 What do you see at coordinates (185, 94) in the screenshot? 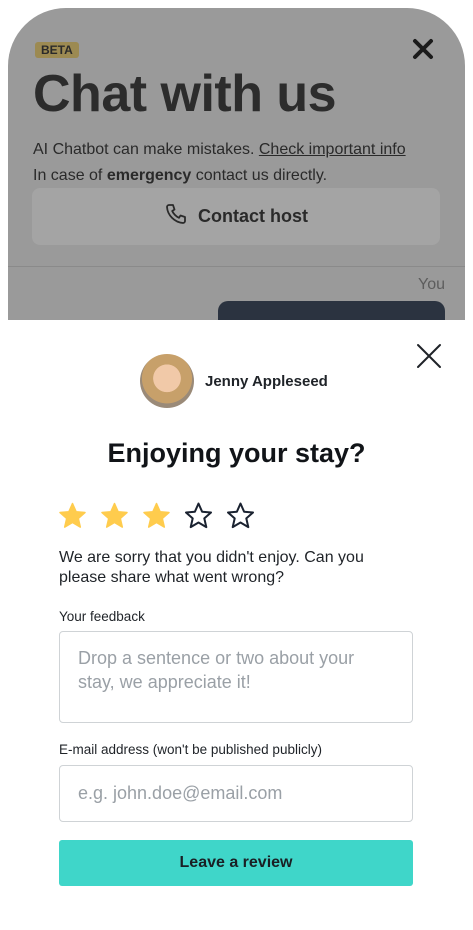
I see `chat-title: Chat with us` at bounding box center [185, 94].